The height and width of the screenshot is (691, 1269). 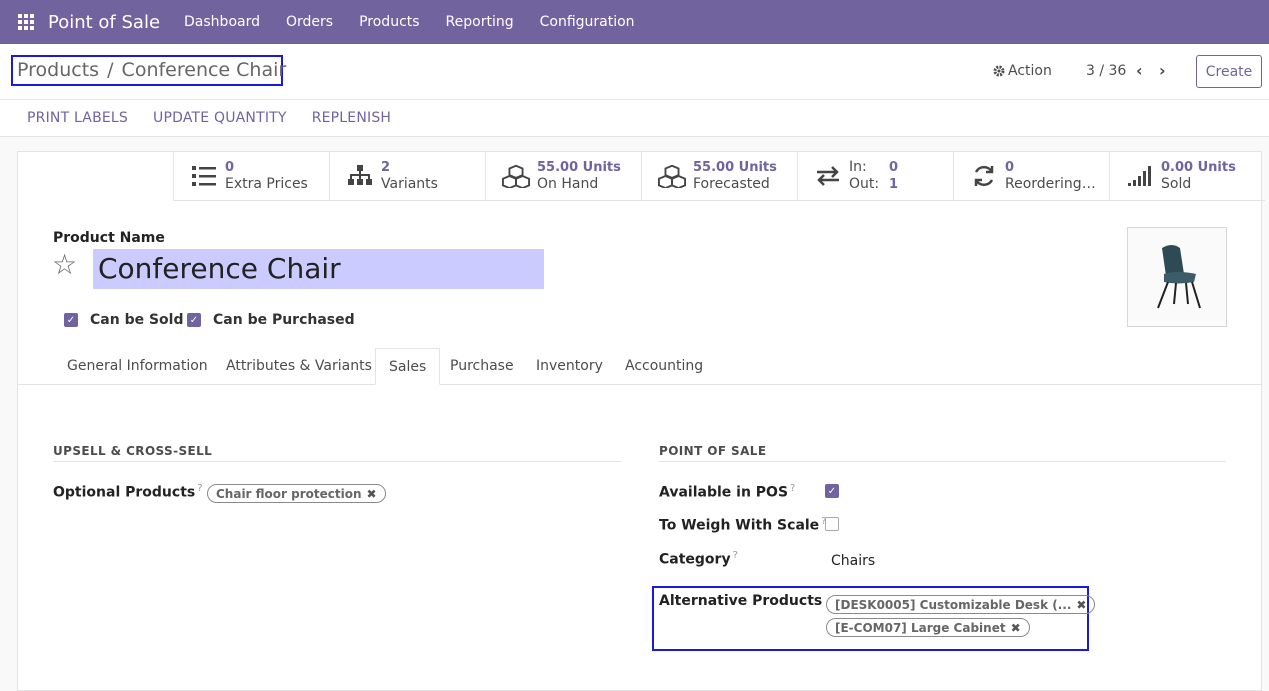 I want to click on alternative-product-tag-label: [E-COM07] Large Cabinet, so click(x=920, y=627).